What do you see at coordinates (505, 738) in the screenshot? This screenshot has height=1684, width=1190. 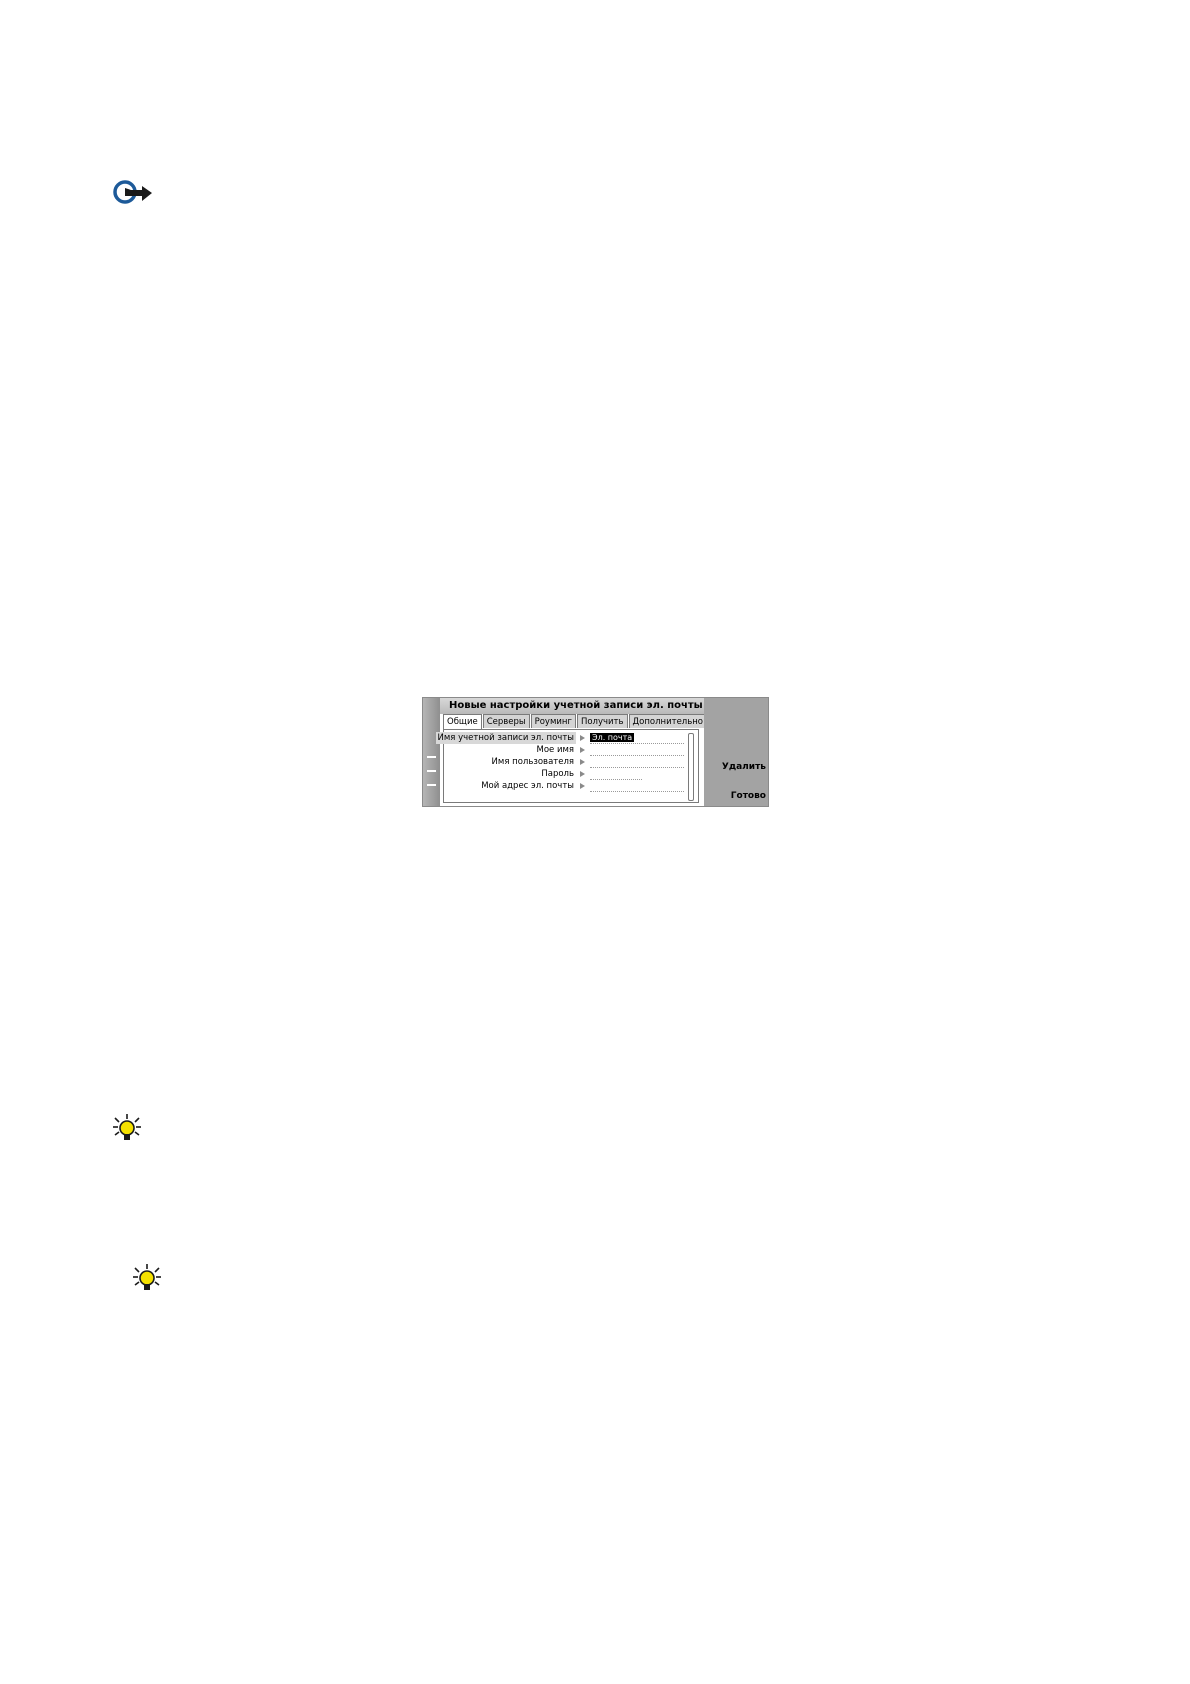 I see `setting-label: Имя учетной записи эл. почты` at bounding box center [505, 738].